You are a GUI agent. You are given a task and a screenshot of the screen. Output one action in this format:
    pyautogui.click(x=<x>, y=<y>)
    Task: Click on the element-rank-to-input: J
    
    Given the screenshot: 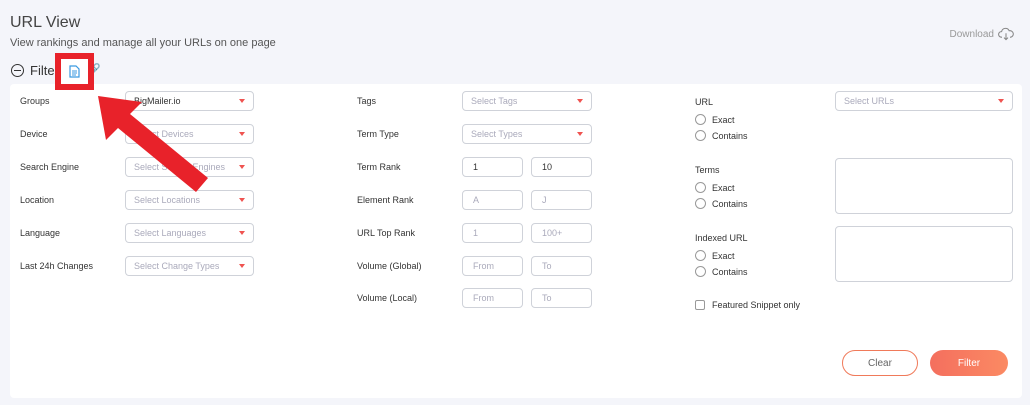 What is the action you would take?
    pyautogui.click(x=561, y=200)
    